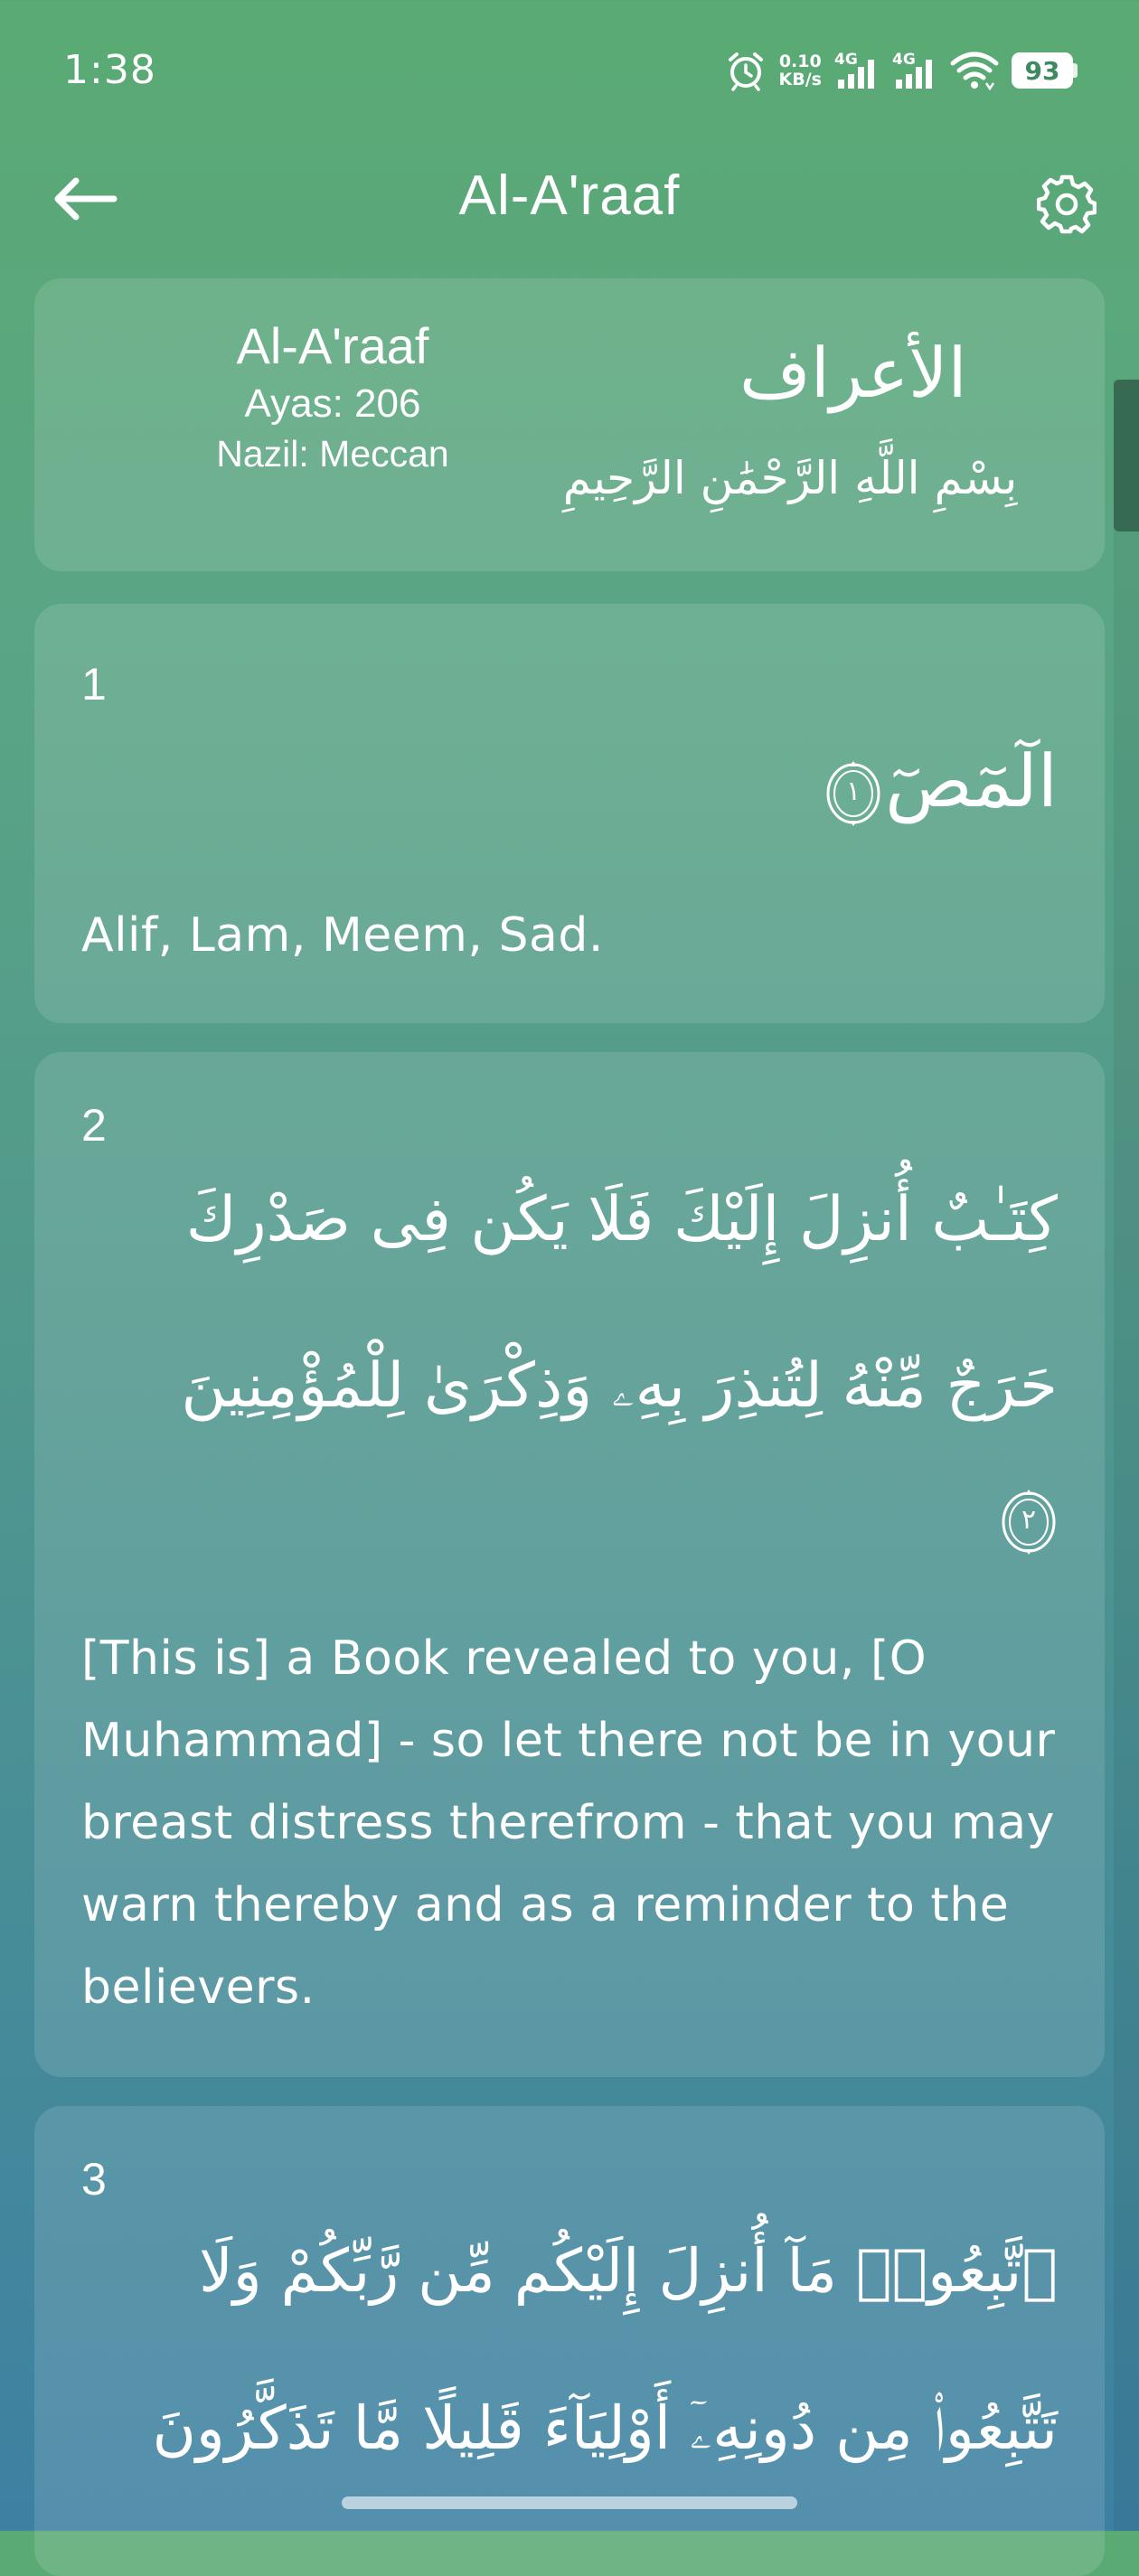 The image size is (1139, 2576). Describe the element at coordinates (1042, 71) in the screenshot. I see `battery-level: 93` at that location.